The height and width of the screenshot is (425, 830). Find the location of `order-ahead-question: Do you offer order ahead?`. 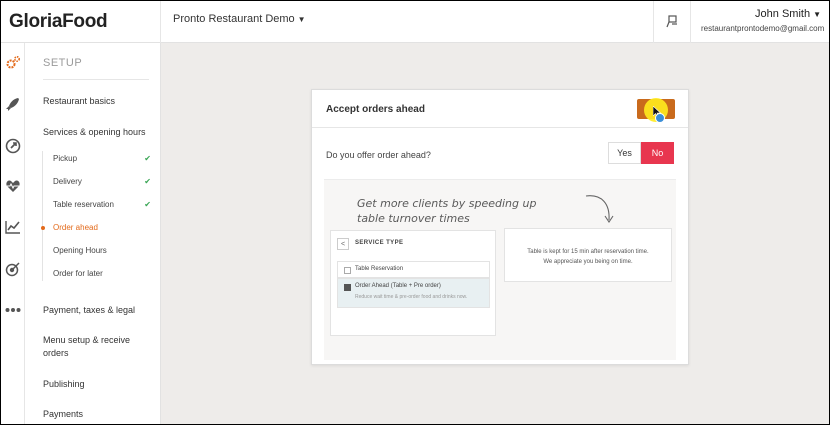

order-ahead-question: Do you offer order ahead? is located at coordinates (378, 155).